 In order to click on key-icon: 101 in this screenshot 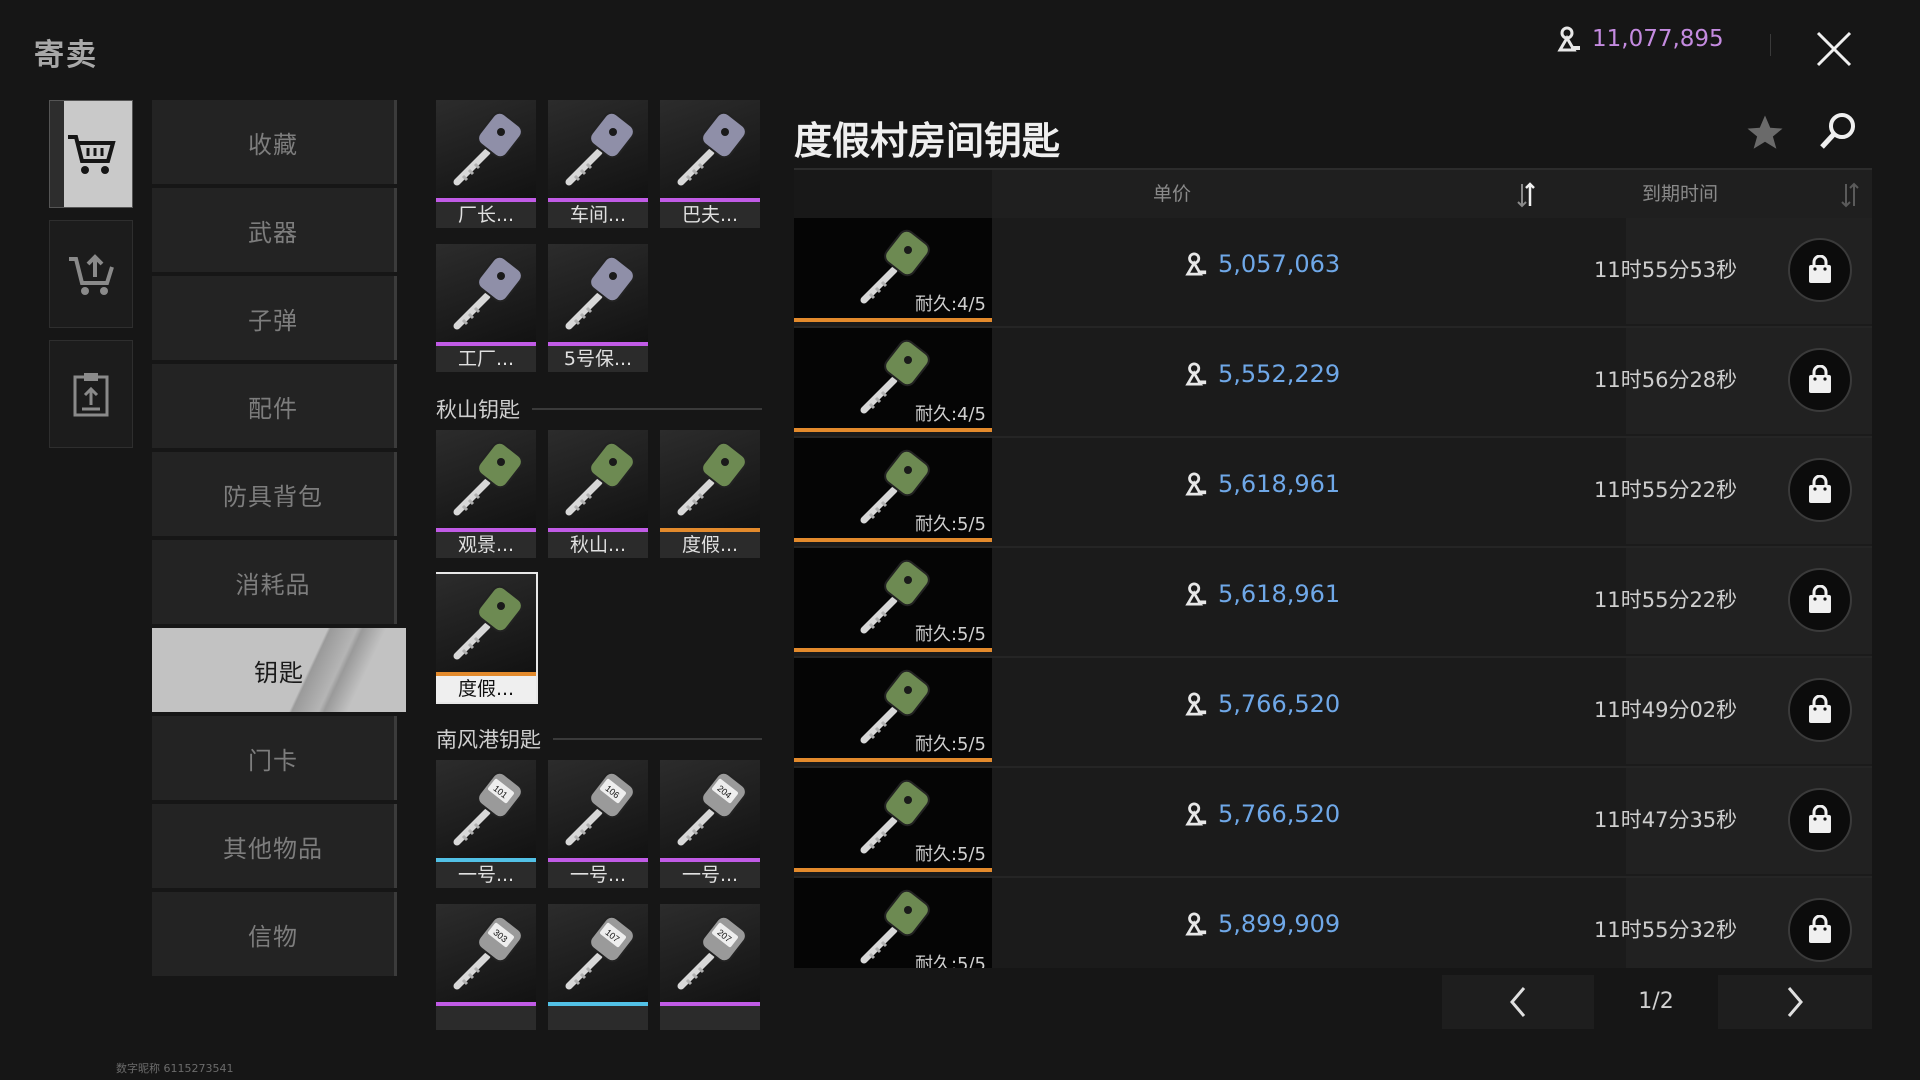, I will do `click(488, 808)`.